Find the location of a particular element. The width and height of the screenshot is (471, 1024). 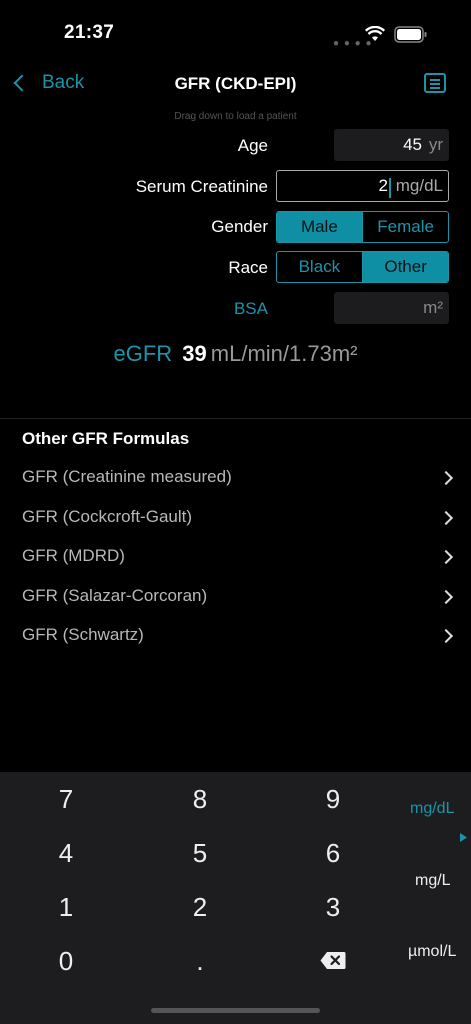

age-field: 45 yr is located at coordinates (391, 145).